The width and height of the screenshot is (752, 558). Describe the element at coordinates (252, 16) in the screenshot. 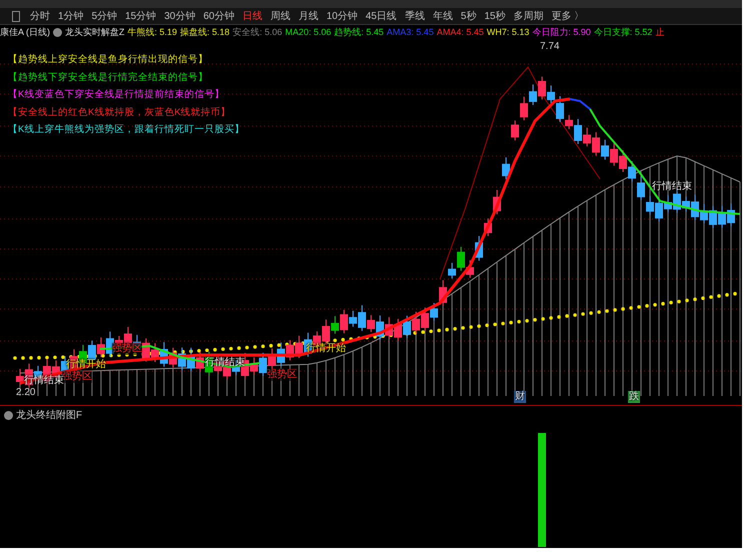

I see `period-tab: 日线` at that location.